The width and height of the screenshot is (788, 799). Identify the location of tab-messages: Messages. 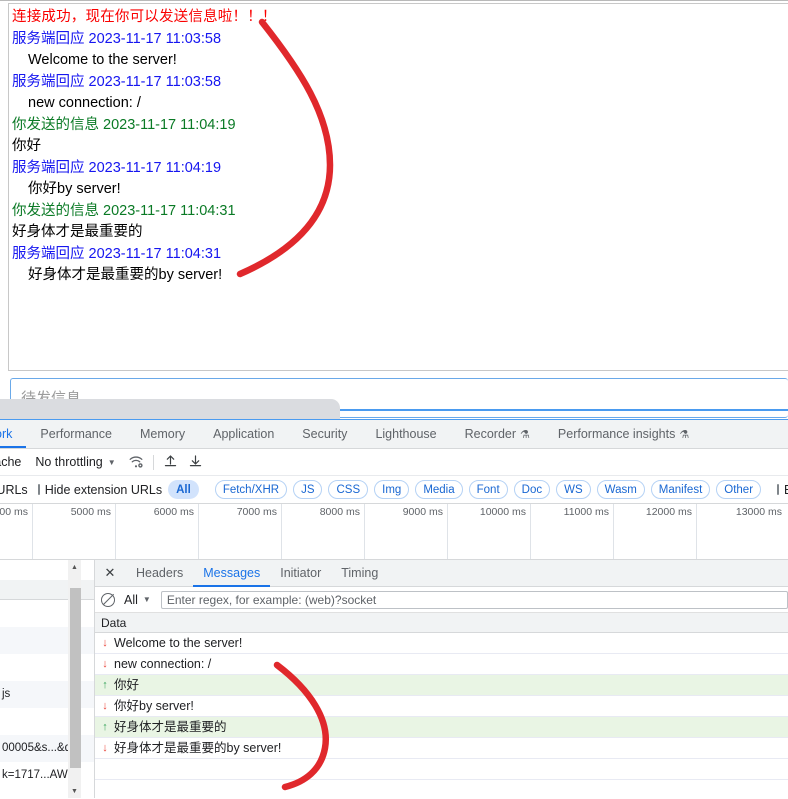
(231, 573).